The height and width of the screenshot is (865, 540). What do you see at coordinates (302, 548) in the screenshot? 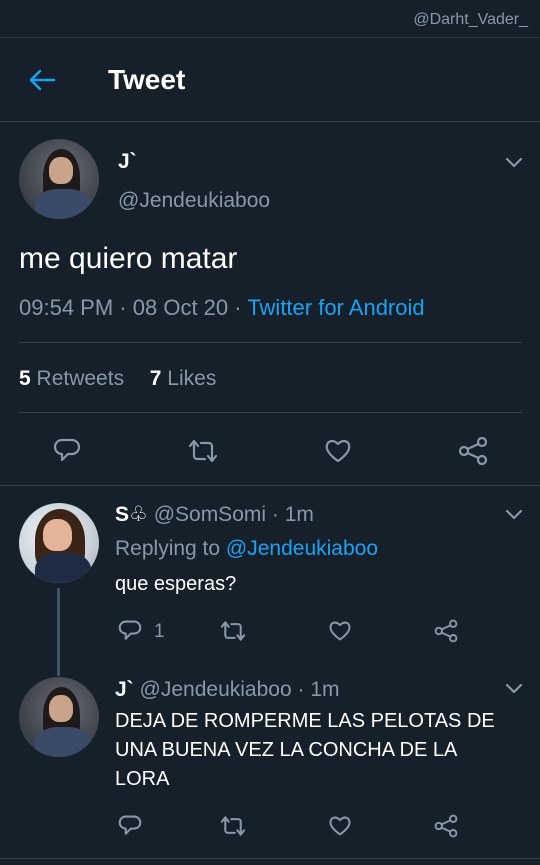
I see `replying-to-handle: @Jendeukiaboo` at bounding box center [302, 548].